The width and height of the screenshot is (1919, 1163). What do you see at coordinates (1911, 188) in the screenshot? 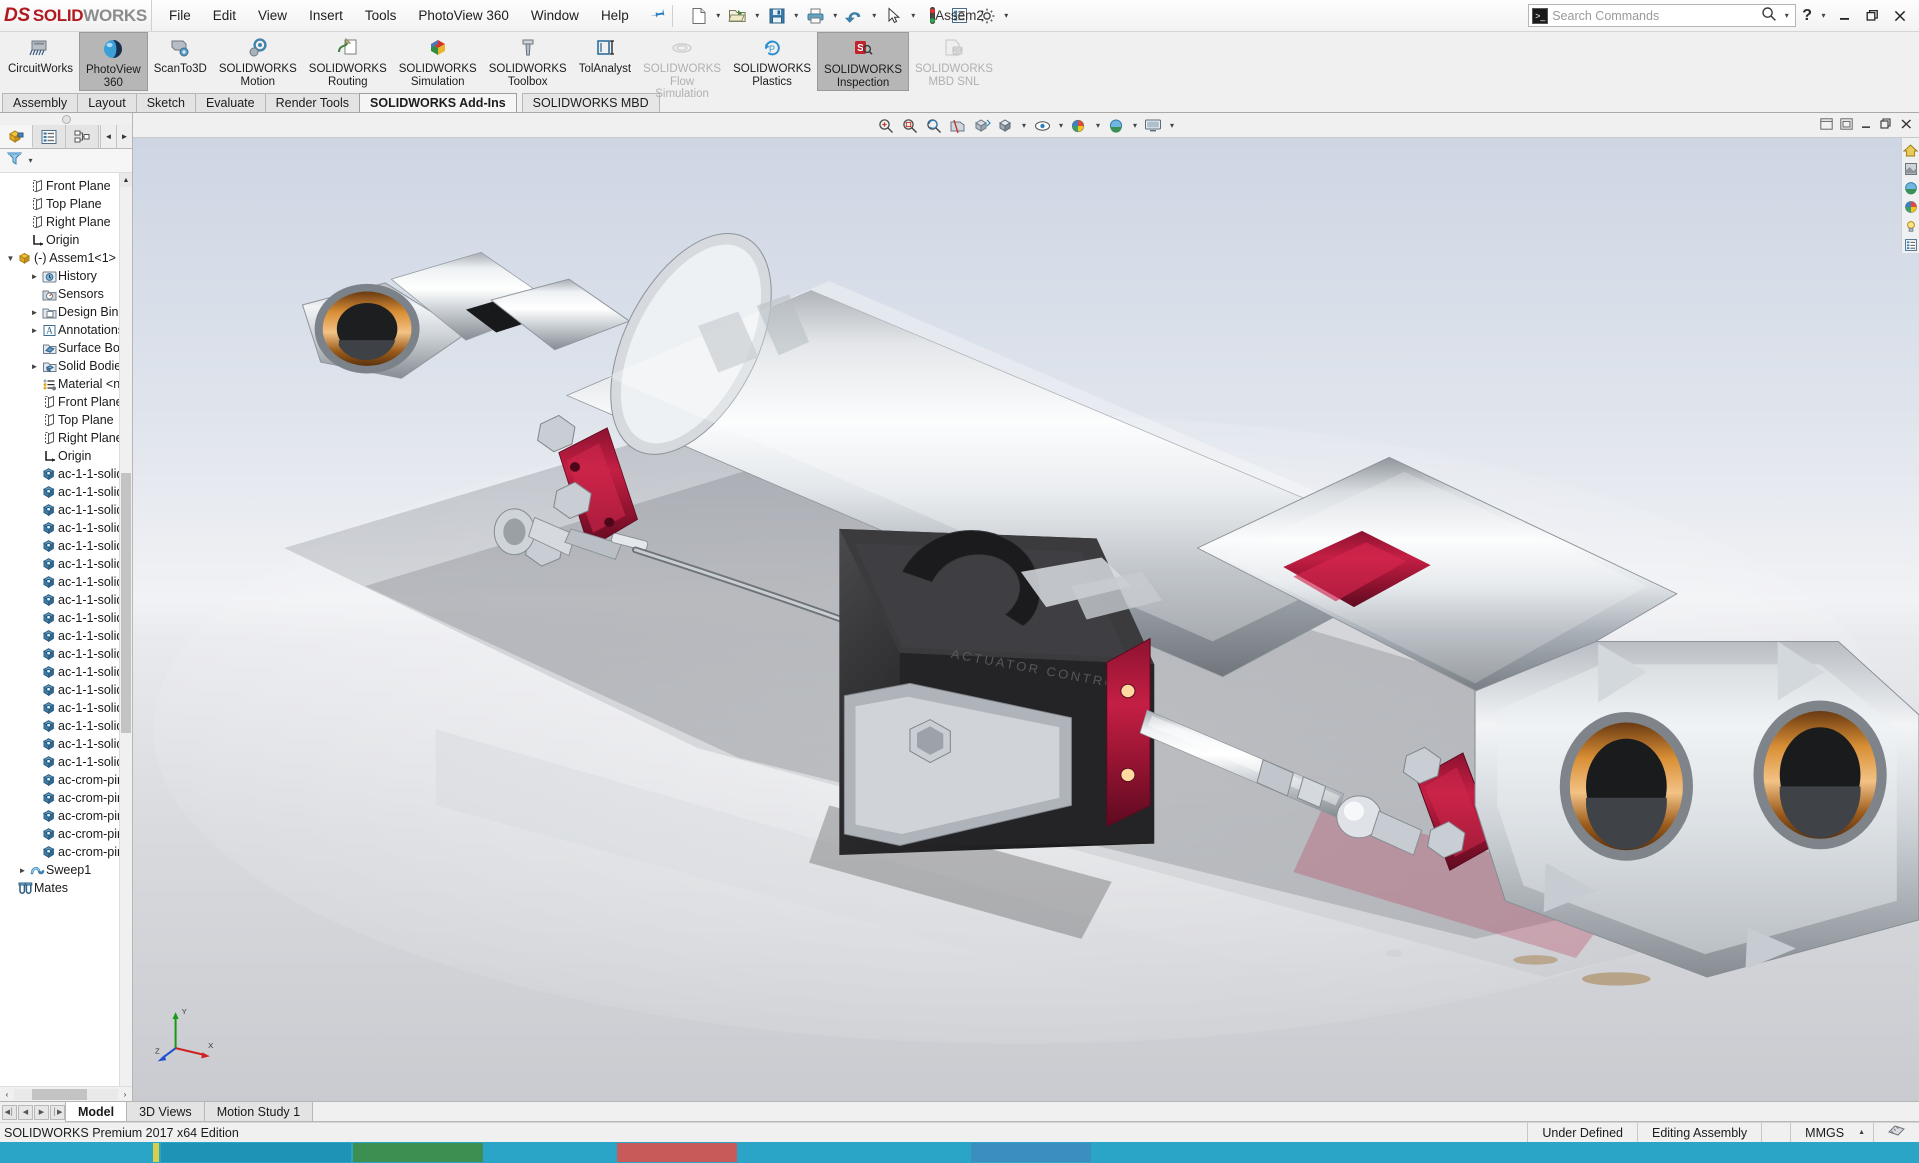
I see `scenes-icon` at bounding box center [1911, 188].